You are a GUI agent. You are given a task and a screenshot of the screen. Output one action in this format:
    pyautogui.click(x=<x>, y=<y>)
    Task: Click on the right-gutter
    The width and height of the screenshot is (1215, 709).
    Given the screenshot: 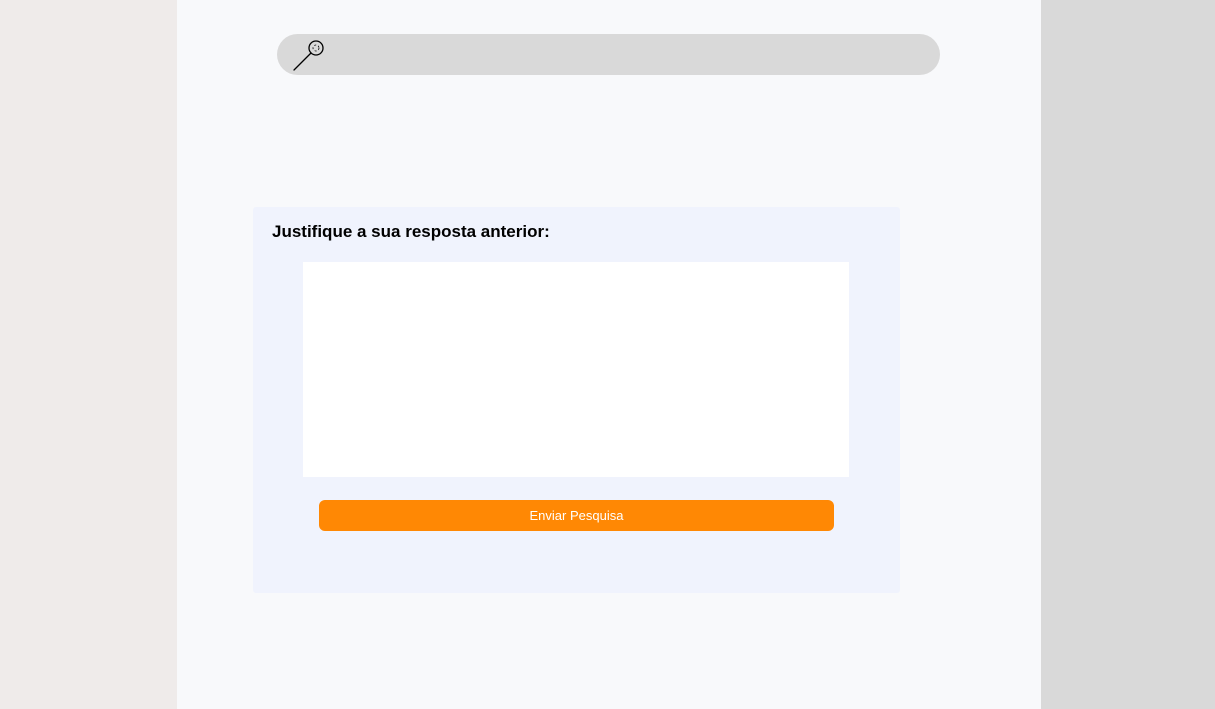 What is the action you would take?
    pyautogui.click(x=1128, y=354)
    